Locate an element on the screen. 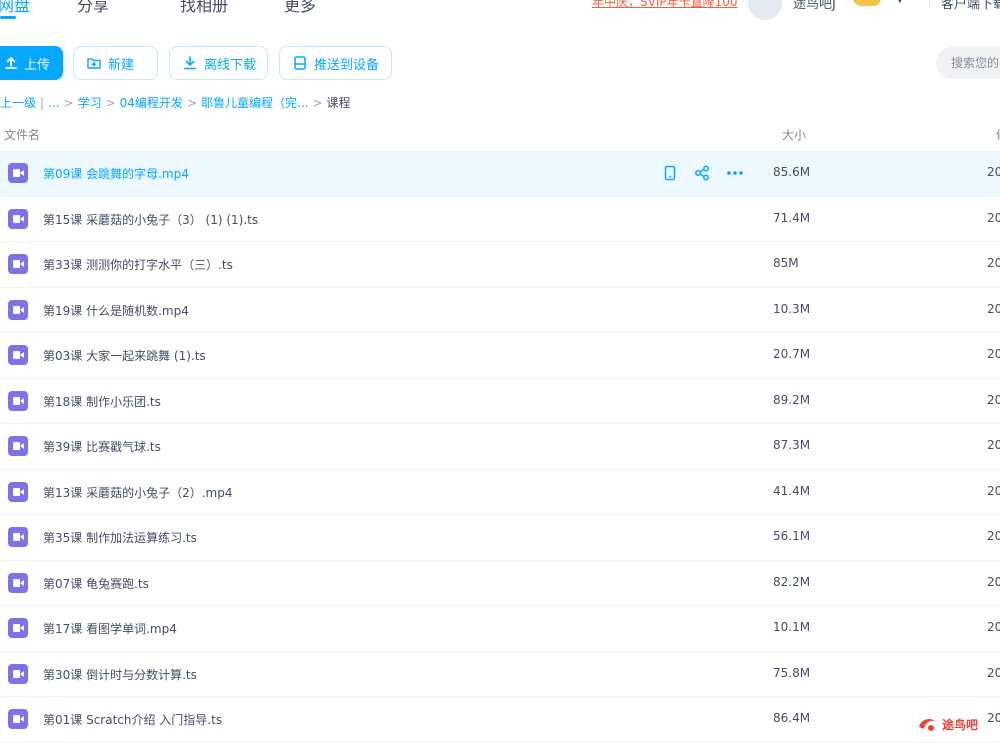 The height and width of the screenshot is (743, 1000). tab-netdisk: 网盘 is located at coordinates (15, 8).